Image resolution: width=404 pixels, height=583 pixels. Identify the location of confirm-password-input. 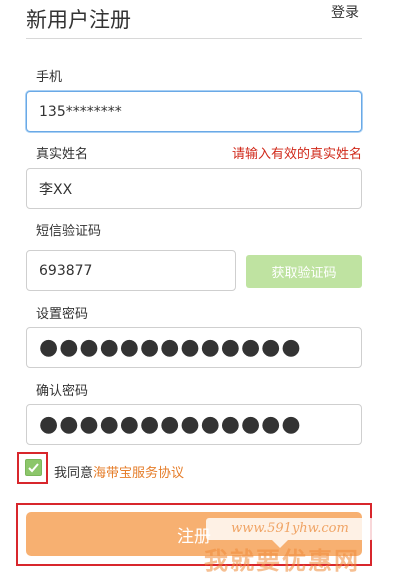
(194, 424).